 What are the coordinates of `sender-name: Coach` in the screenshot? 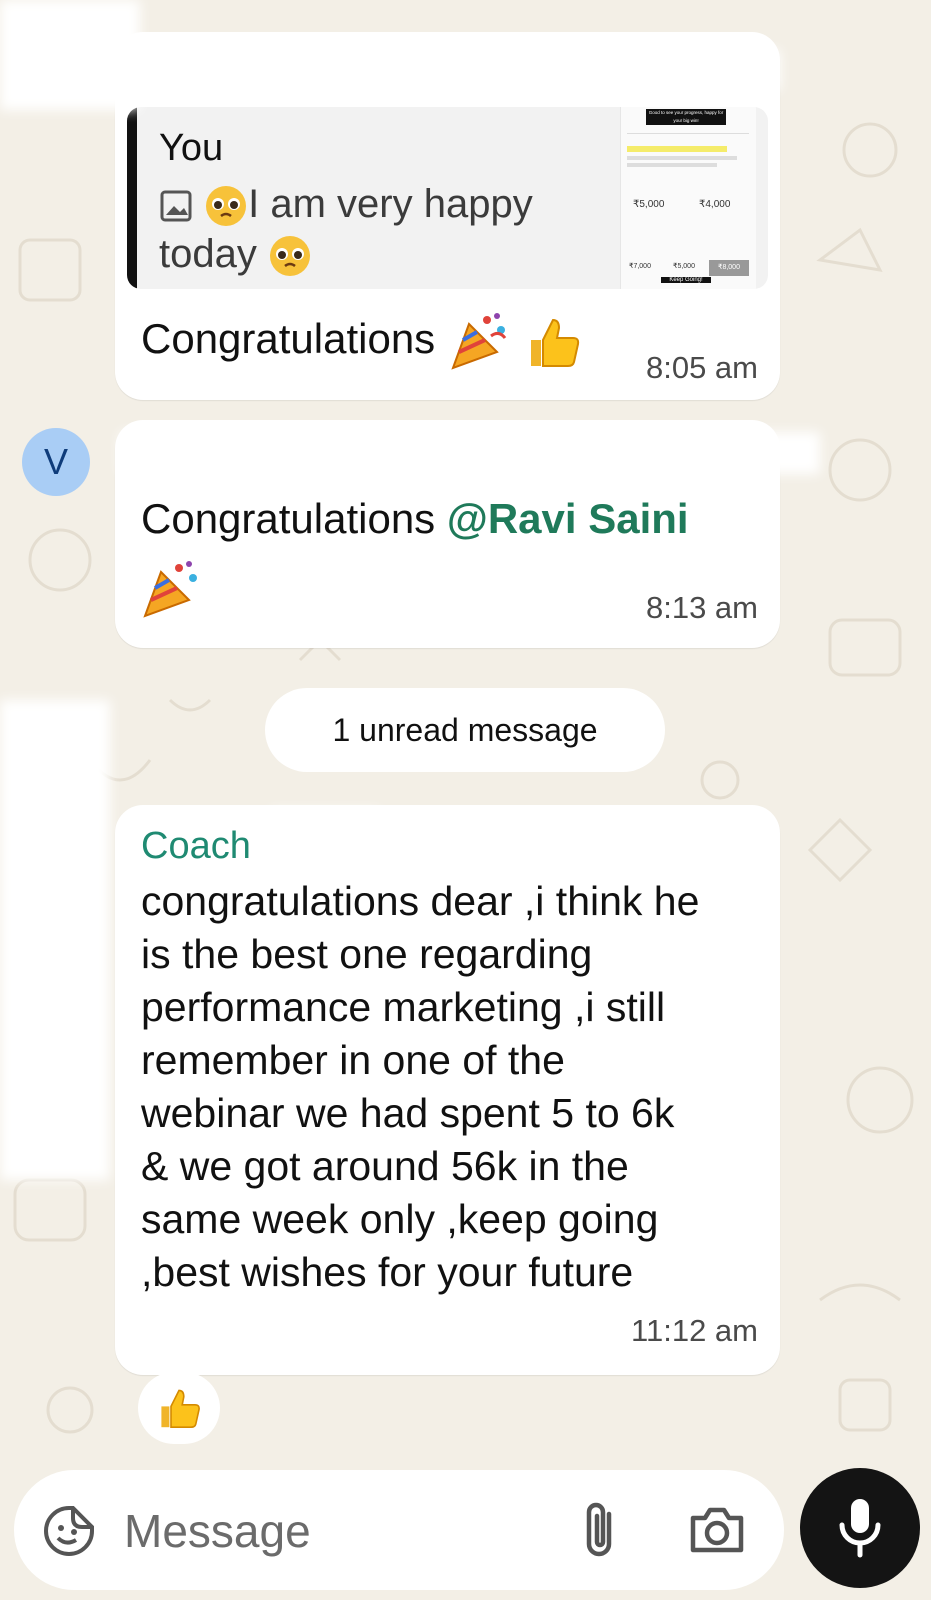 It's located at (196, 846).